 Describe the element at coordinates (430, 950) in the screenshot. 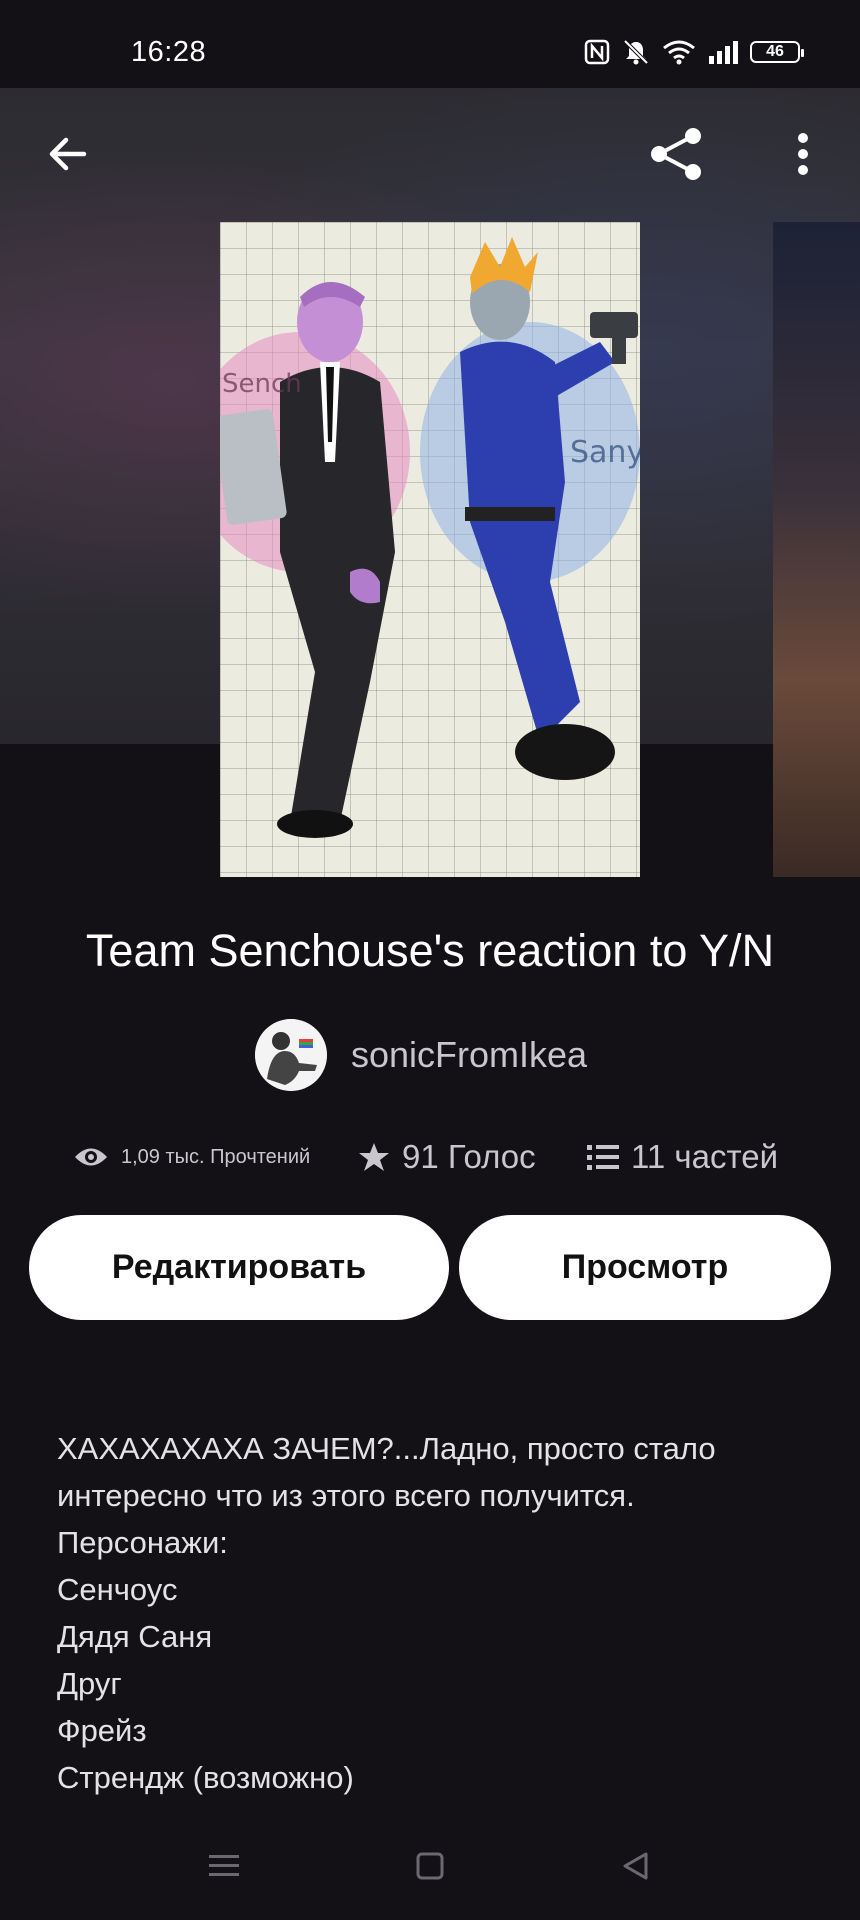

I see `story-title: Team Senchouse's reaction to Y/N` at that location.